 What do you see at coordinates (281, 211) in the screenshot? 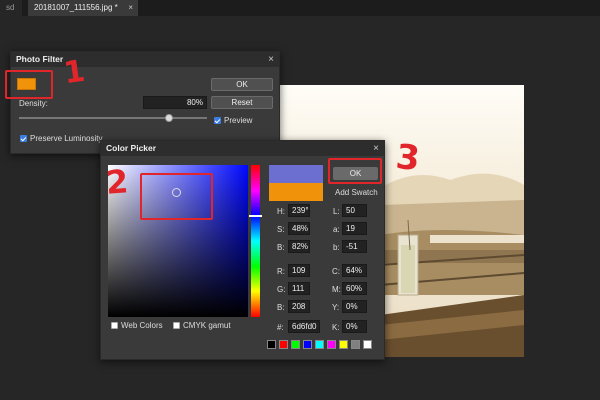
I see `h-label: H:` at bounding box center [281, 211].